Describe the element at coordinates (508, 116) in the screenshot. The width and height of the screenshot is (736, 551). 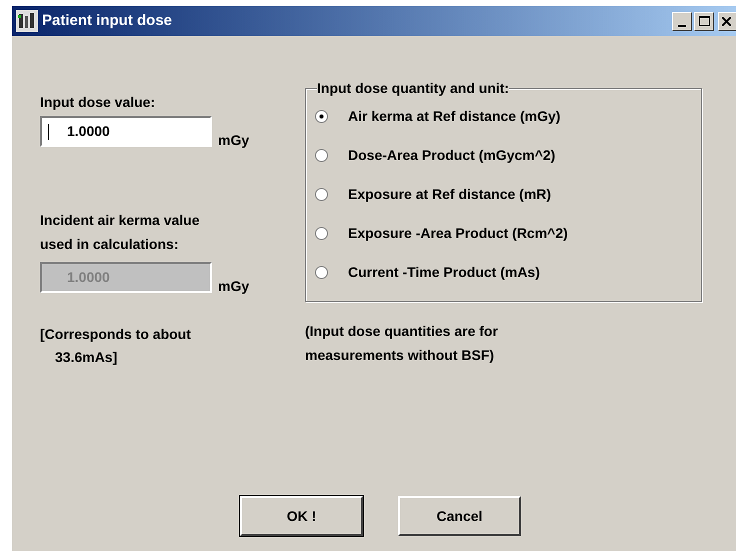
I see `radio-option: Air kerma at Ref distance (mGy)` at that location.